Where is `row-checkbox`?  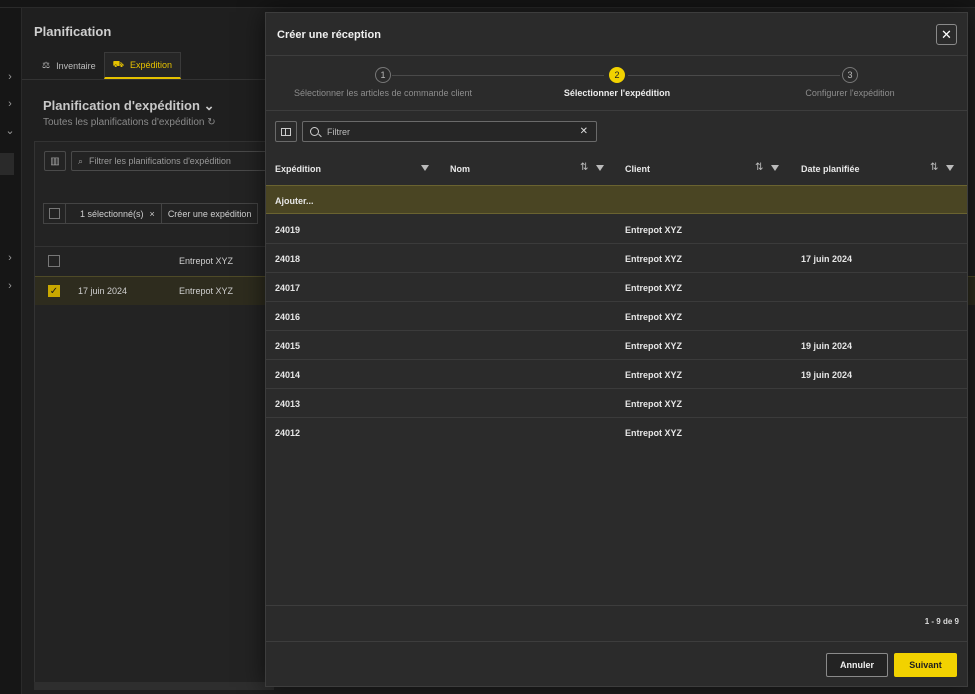
row-checkbox is located at coordinates (54, 261).